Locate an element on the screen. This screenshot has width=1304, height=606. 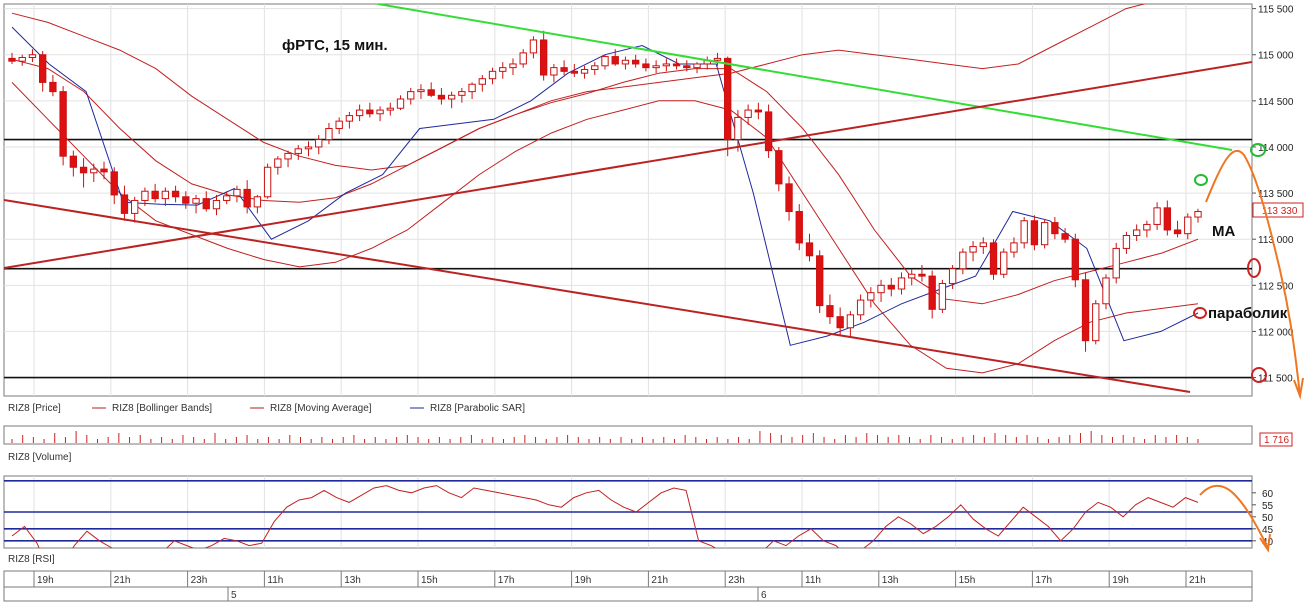
price-tick-label: 113 500 is located at coordinates (1276, 194).